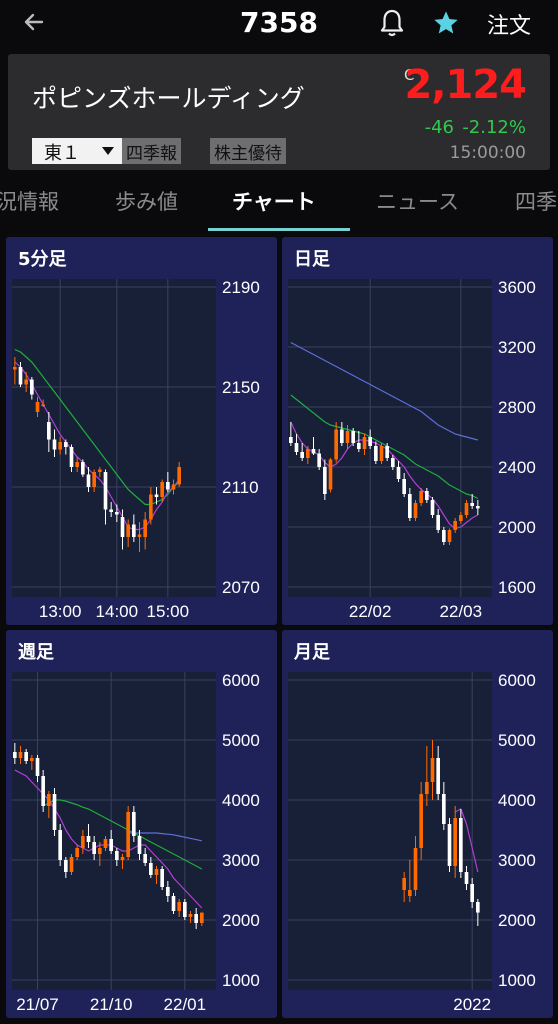 Image resolution: width=558 pixels, height=1024 pixels. I want to click on chart-title: 週足, so click(36, 652).